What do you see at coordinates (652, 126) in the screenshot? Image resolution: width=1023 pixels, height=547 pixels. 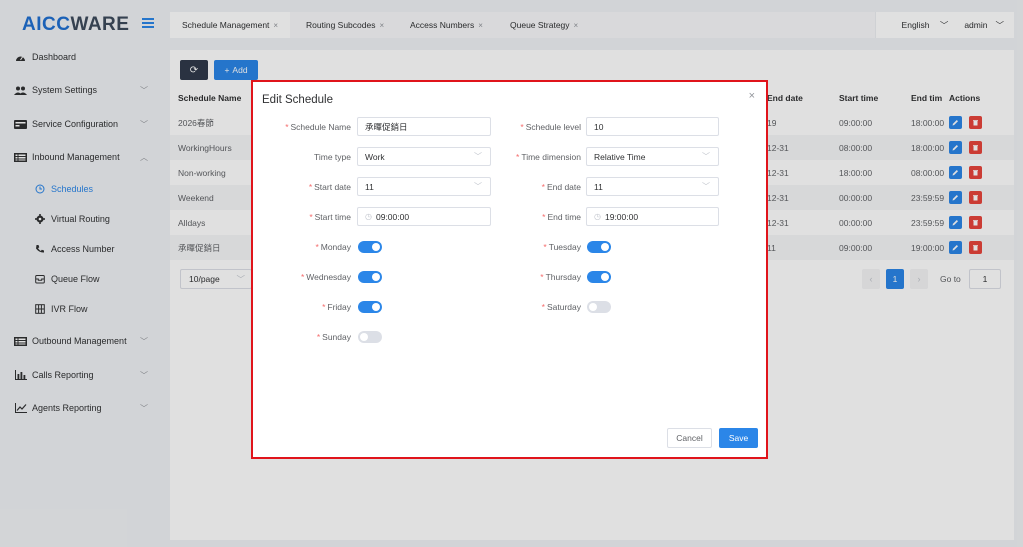 I see `schedule-level-input: 10` at bounding box center [652, 126].